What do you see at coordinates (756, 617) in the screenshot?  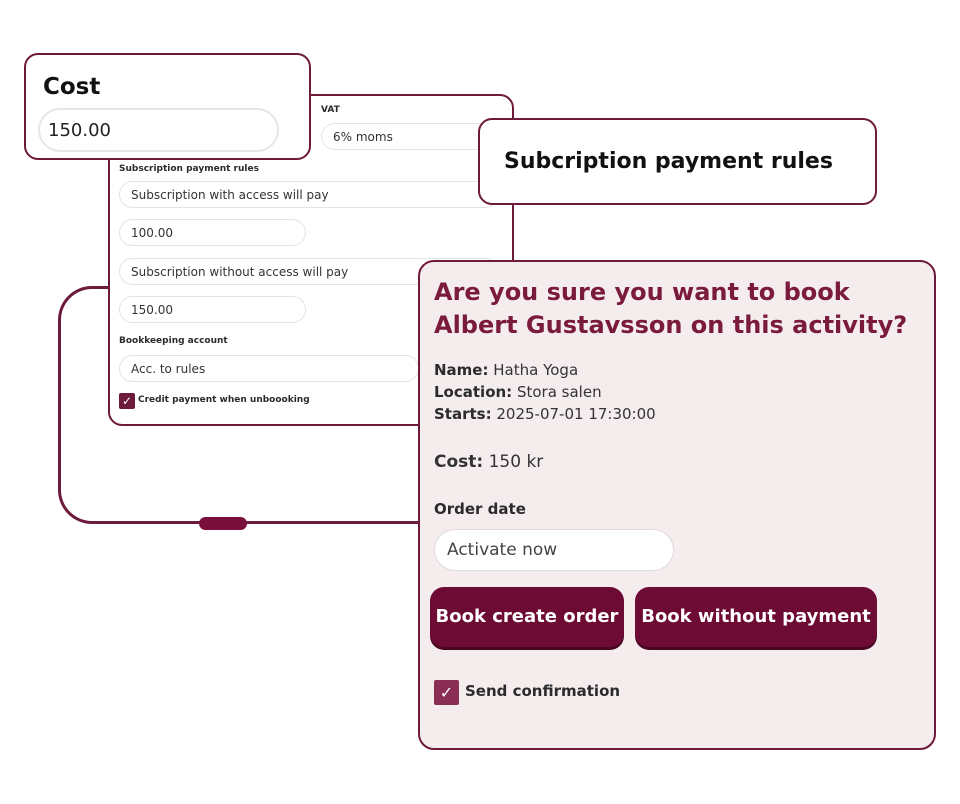 I see `book-without-payment-button: Book without payment` at bounding box center [756, 617].